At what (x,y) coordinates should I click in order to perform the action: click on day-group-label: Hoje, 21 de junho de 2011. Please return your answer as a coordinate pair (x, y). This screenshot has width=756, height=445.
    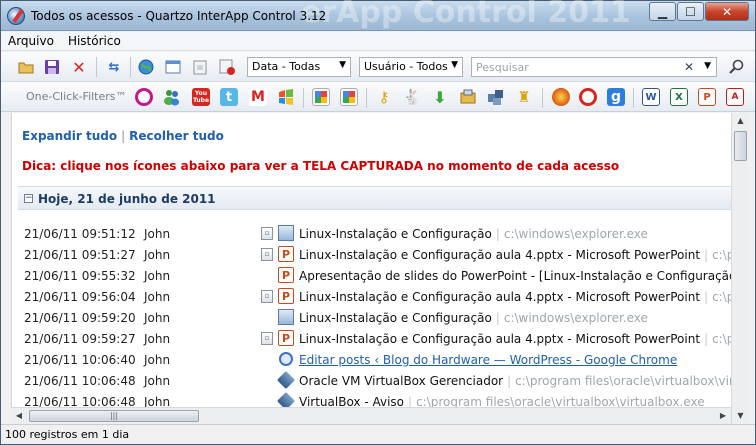
    Looking at the image, I should click on (127, 199).